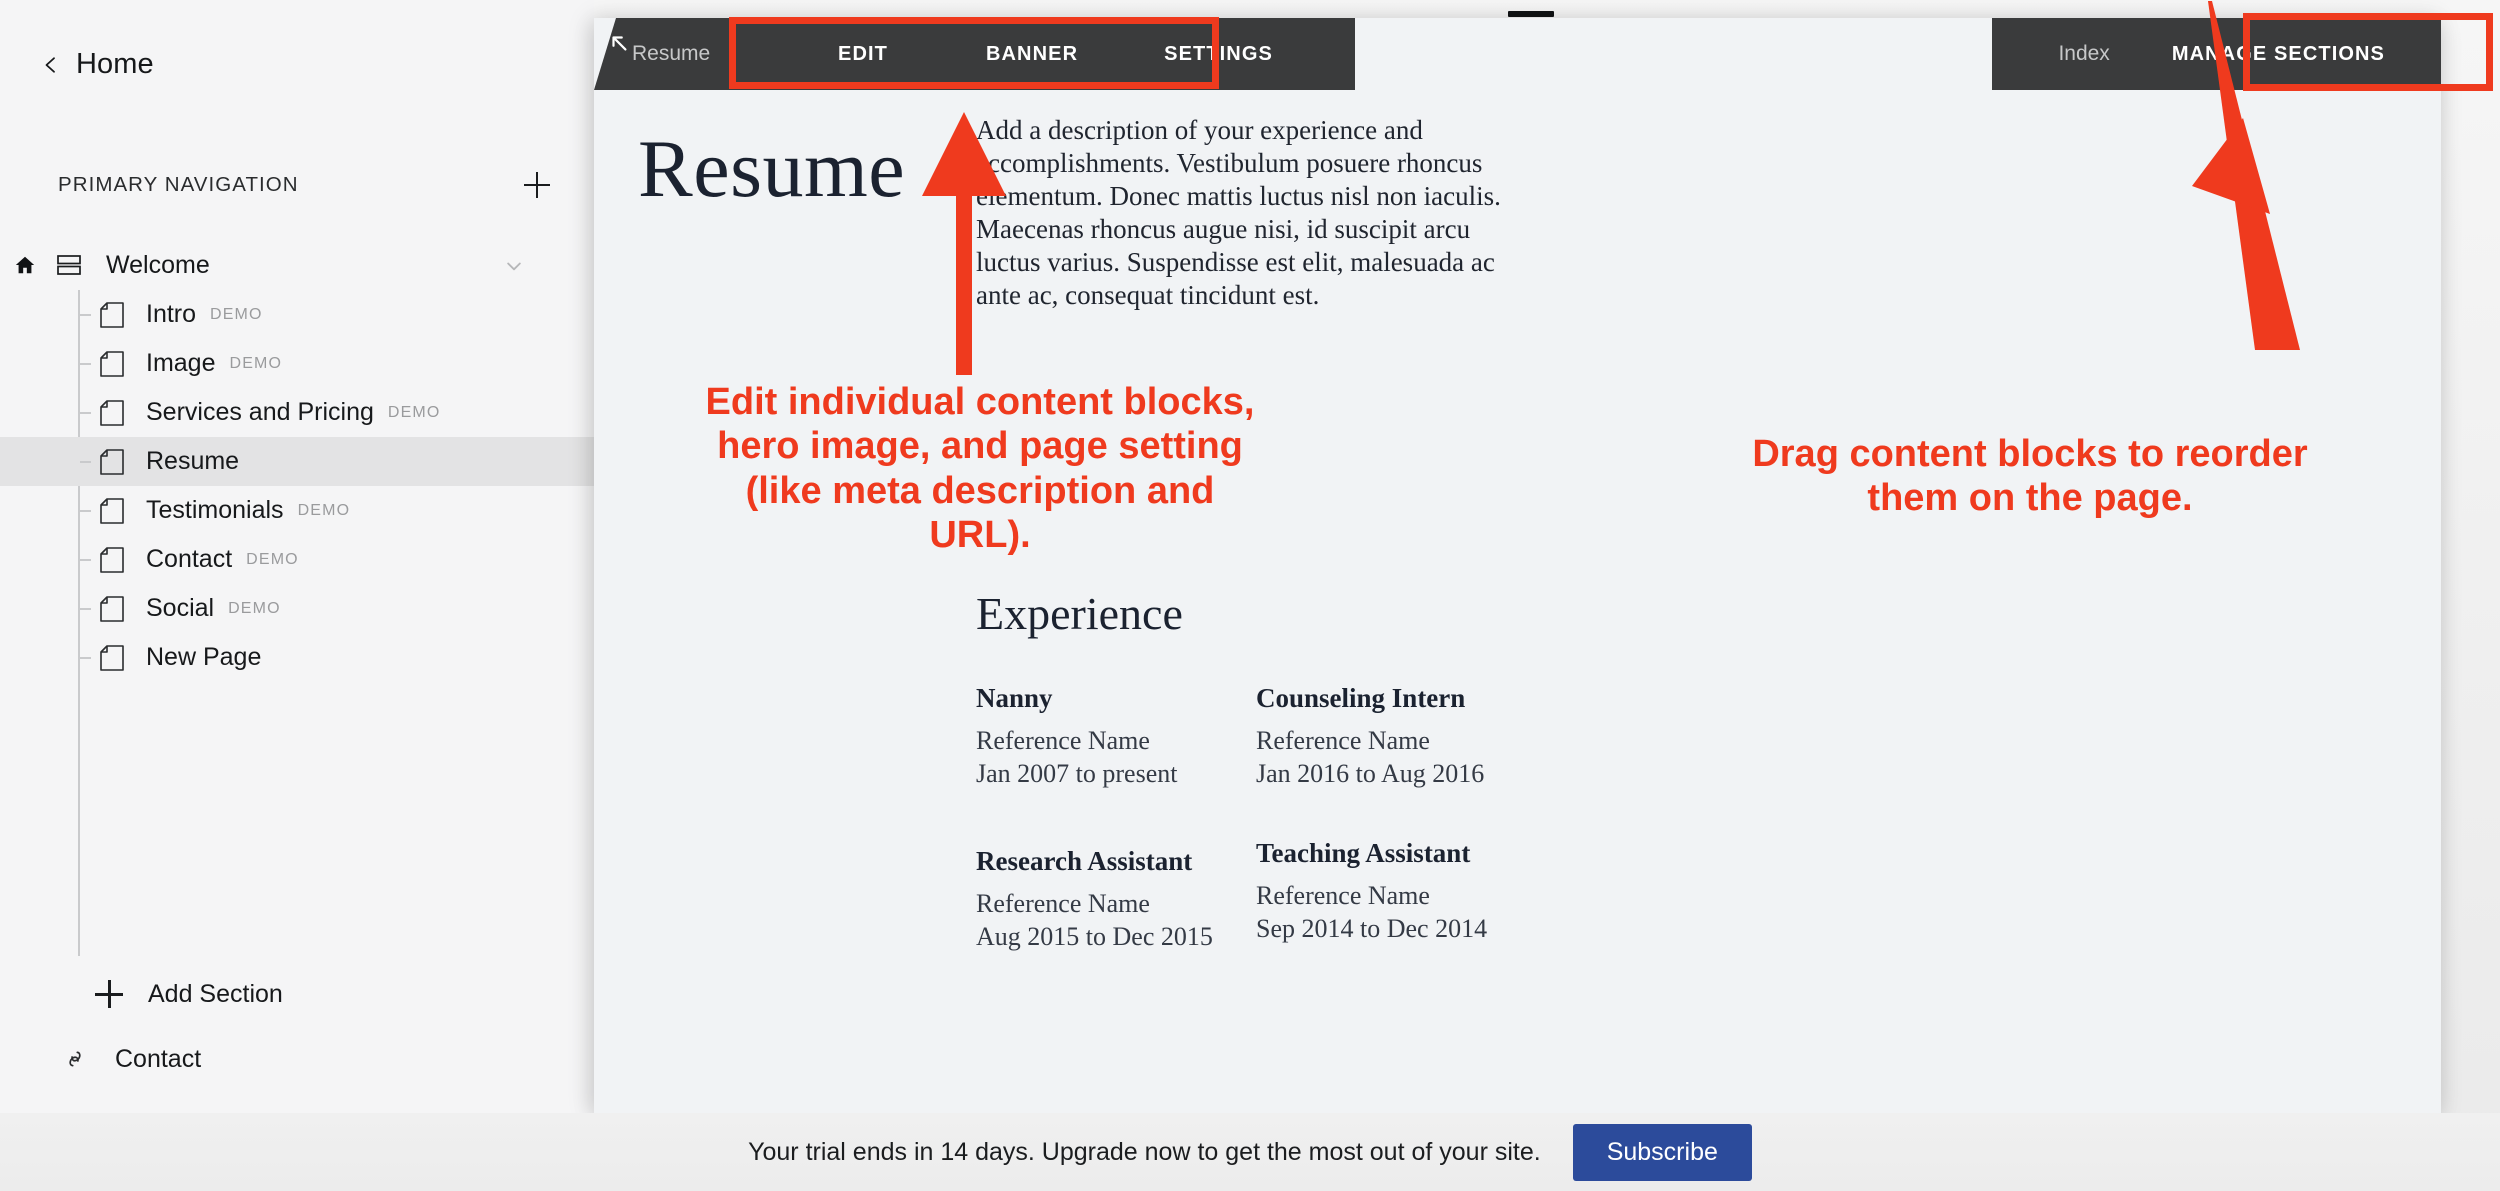 The height and width of the screenshot is (1191, 2500). Describe the element at coordinates (189, 559) in the screenshot. I see `sidebar-item-label: Contact` at that location.